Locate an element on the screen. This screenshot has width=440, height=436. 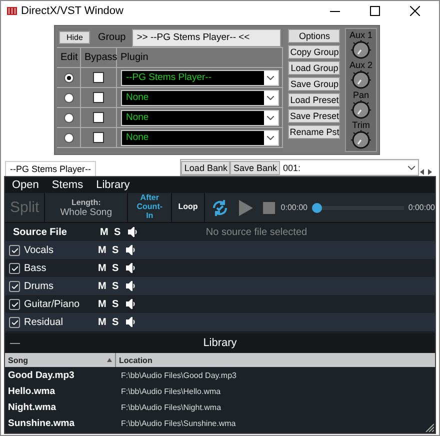
stem-name: Bass is located at coordinates (36, 268).